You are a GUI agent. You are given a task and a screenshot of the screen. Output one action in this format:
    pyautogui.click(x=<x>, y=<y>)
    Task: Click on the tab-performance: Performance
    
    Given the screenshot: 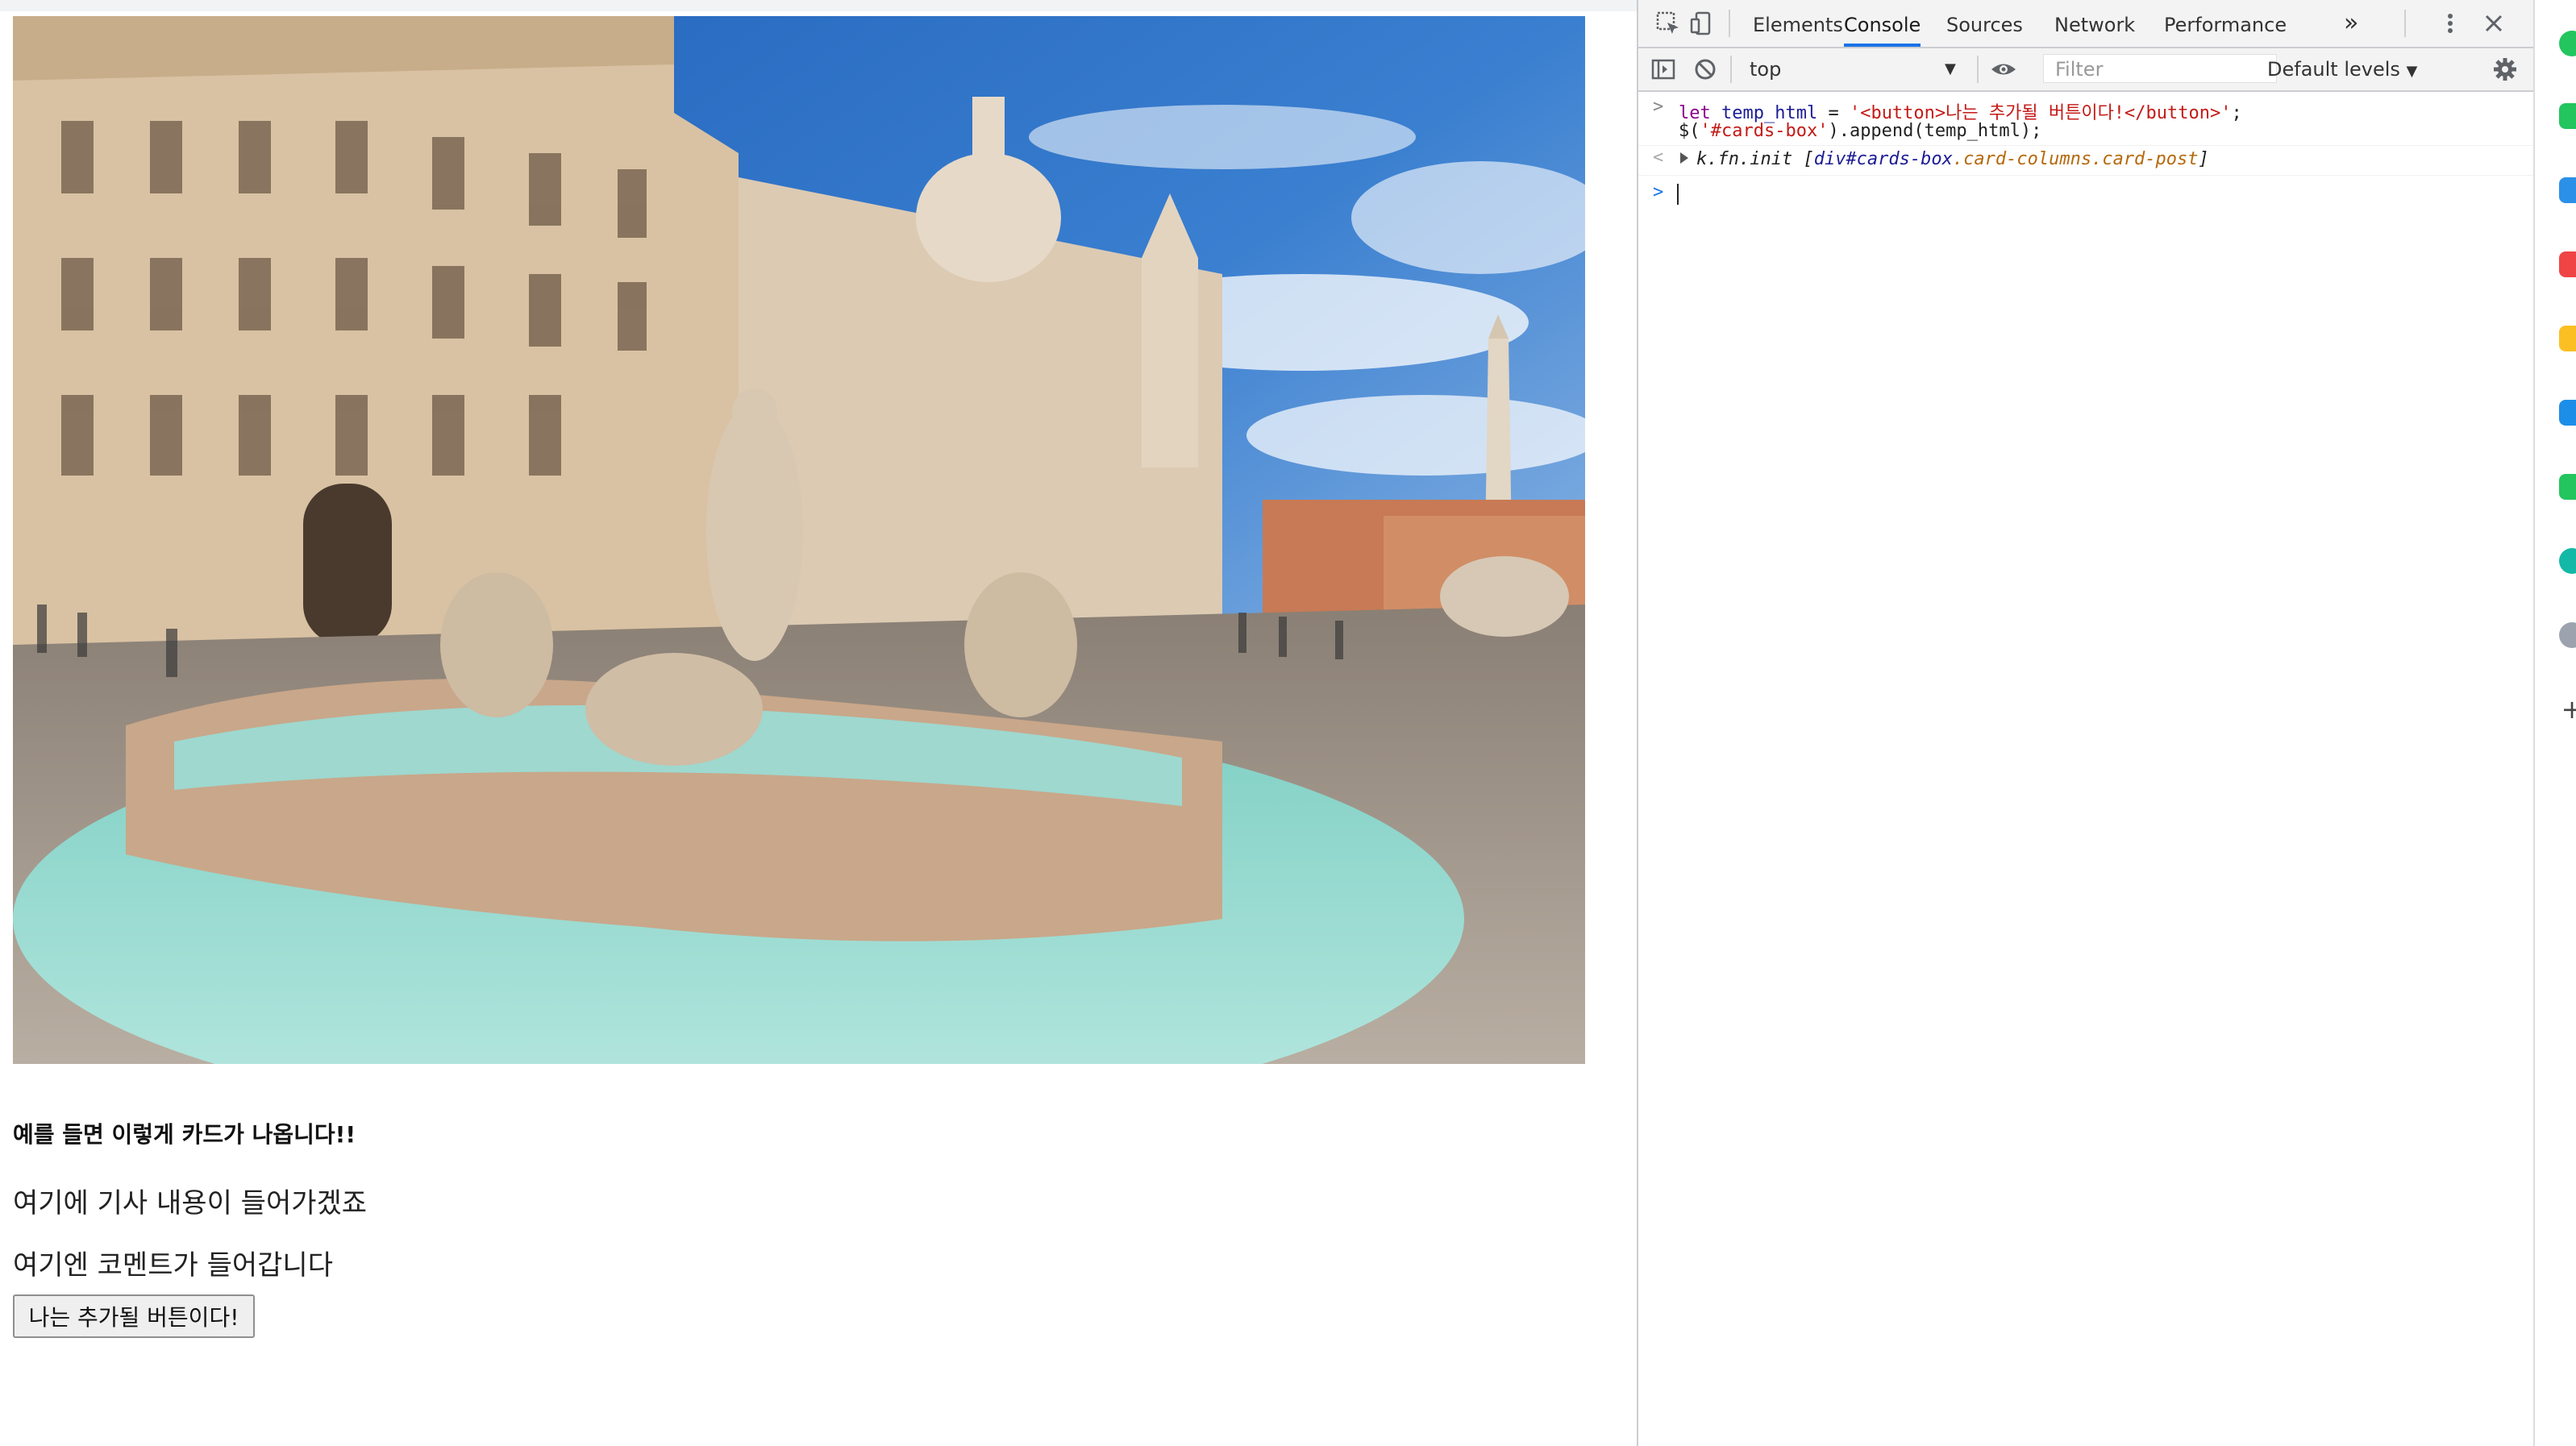 What is the action you would take?
    pyautogui.click(x=2225, y=23)
    